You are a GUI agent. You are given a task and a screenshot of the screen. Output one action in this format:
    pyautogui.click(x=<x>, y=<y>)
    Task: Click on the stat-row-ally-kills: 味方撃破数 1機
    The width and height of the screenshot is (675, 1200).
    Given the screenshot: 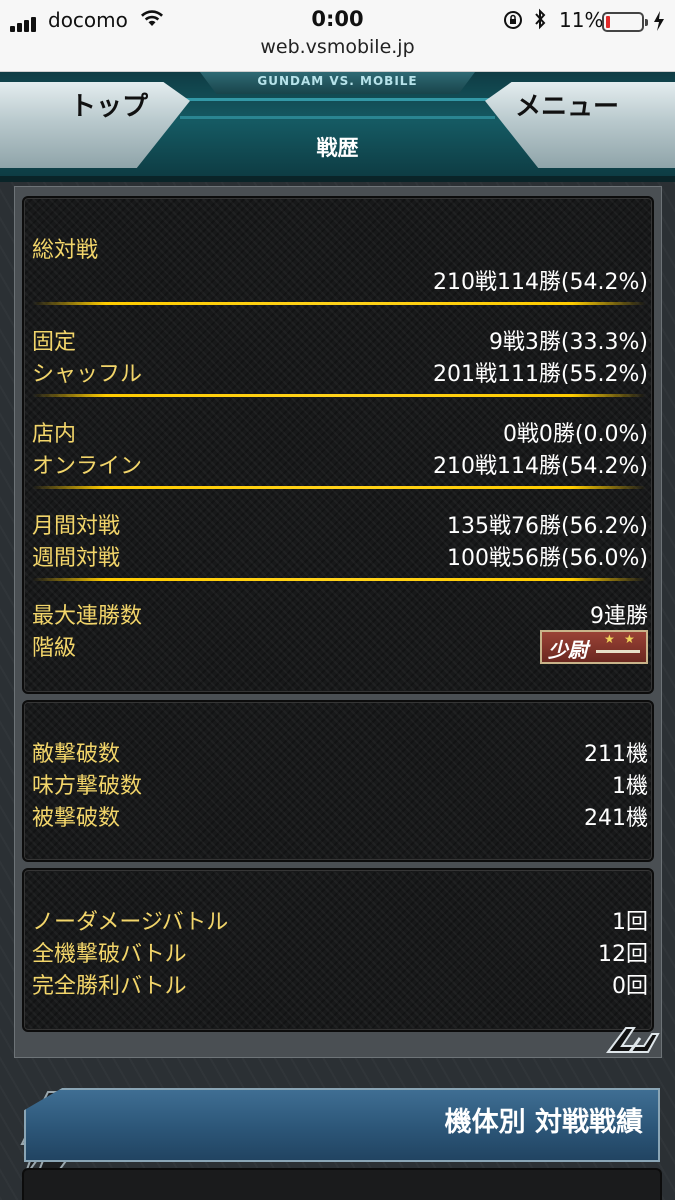 What is the action you would take?
    pyautogui.click(x=340, y=783)
    